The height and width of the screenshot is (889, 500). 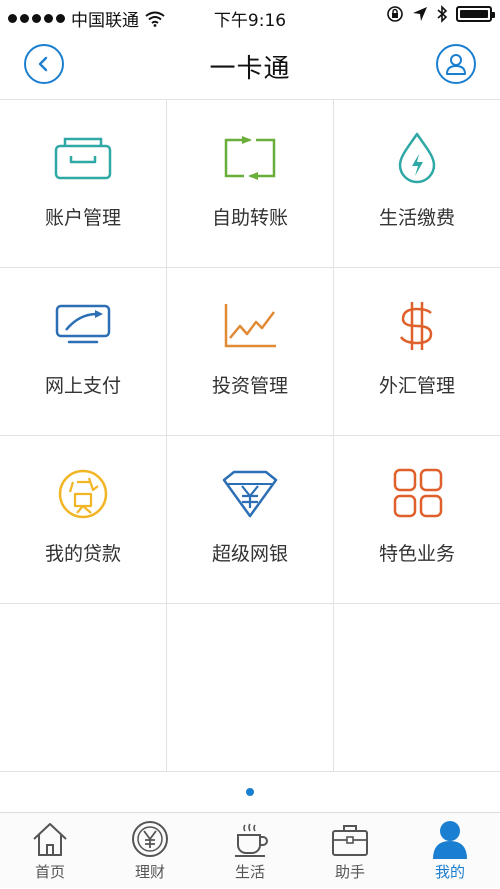 I want to click on tab-label: 我的, so click(x=449, y=872).